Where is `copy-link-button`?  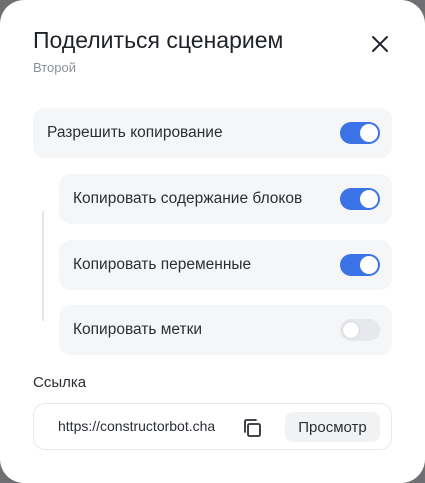 copy-link-button is located at coordinates (253, 428).